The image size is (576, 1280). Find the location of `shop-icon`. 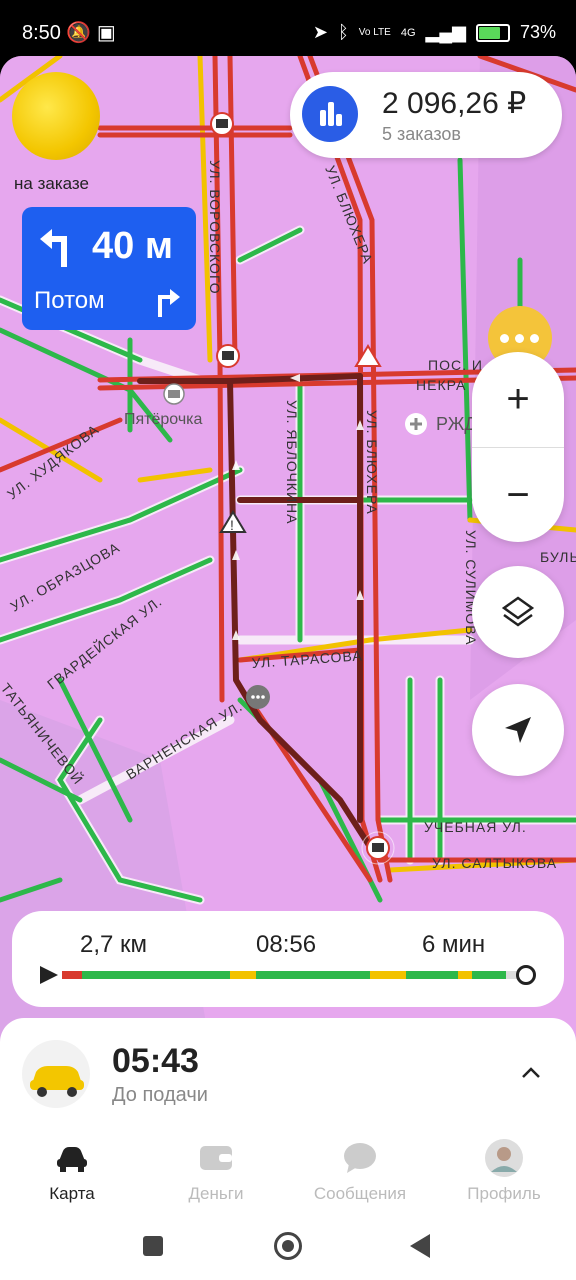

shop-icon is located at coordinates (174, 394).